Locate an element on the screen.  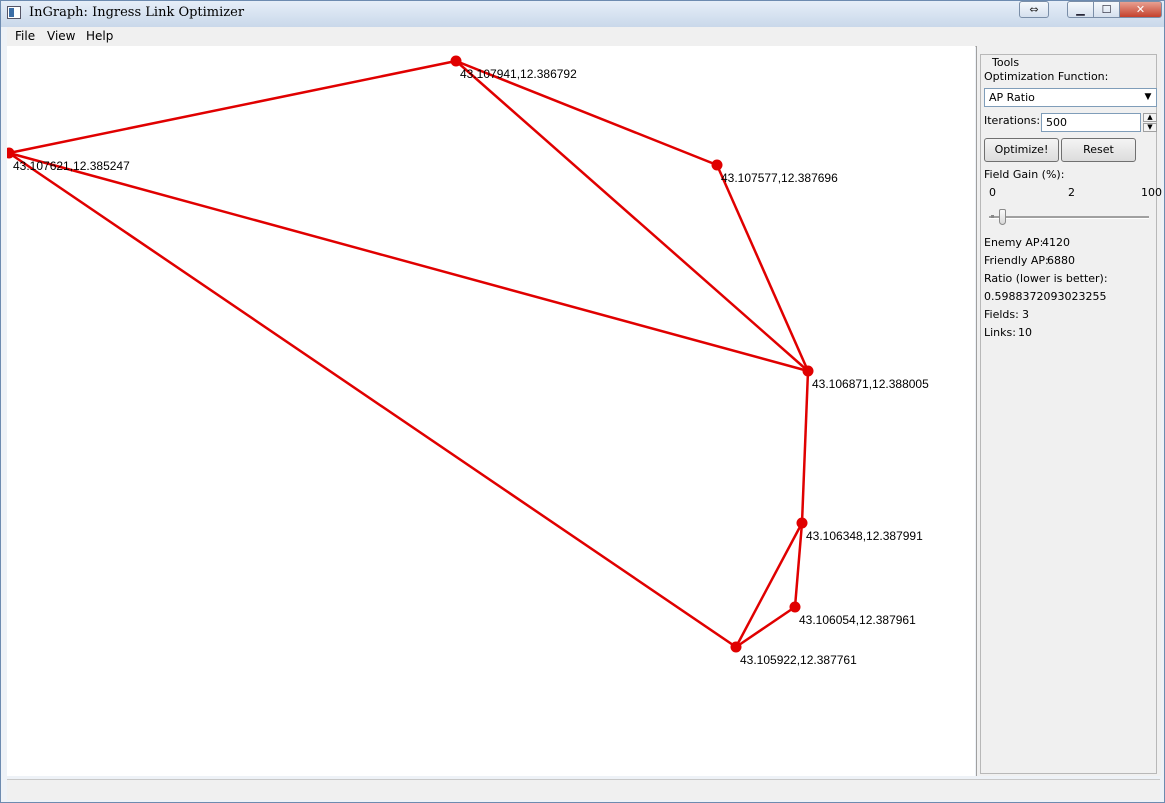
opt-function-select: AP Ratio ▼ is located at coordinates (1070, 97).